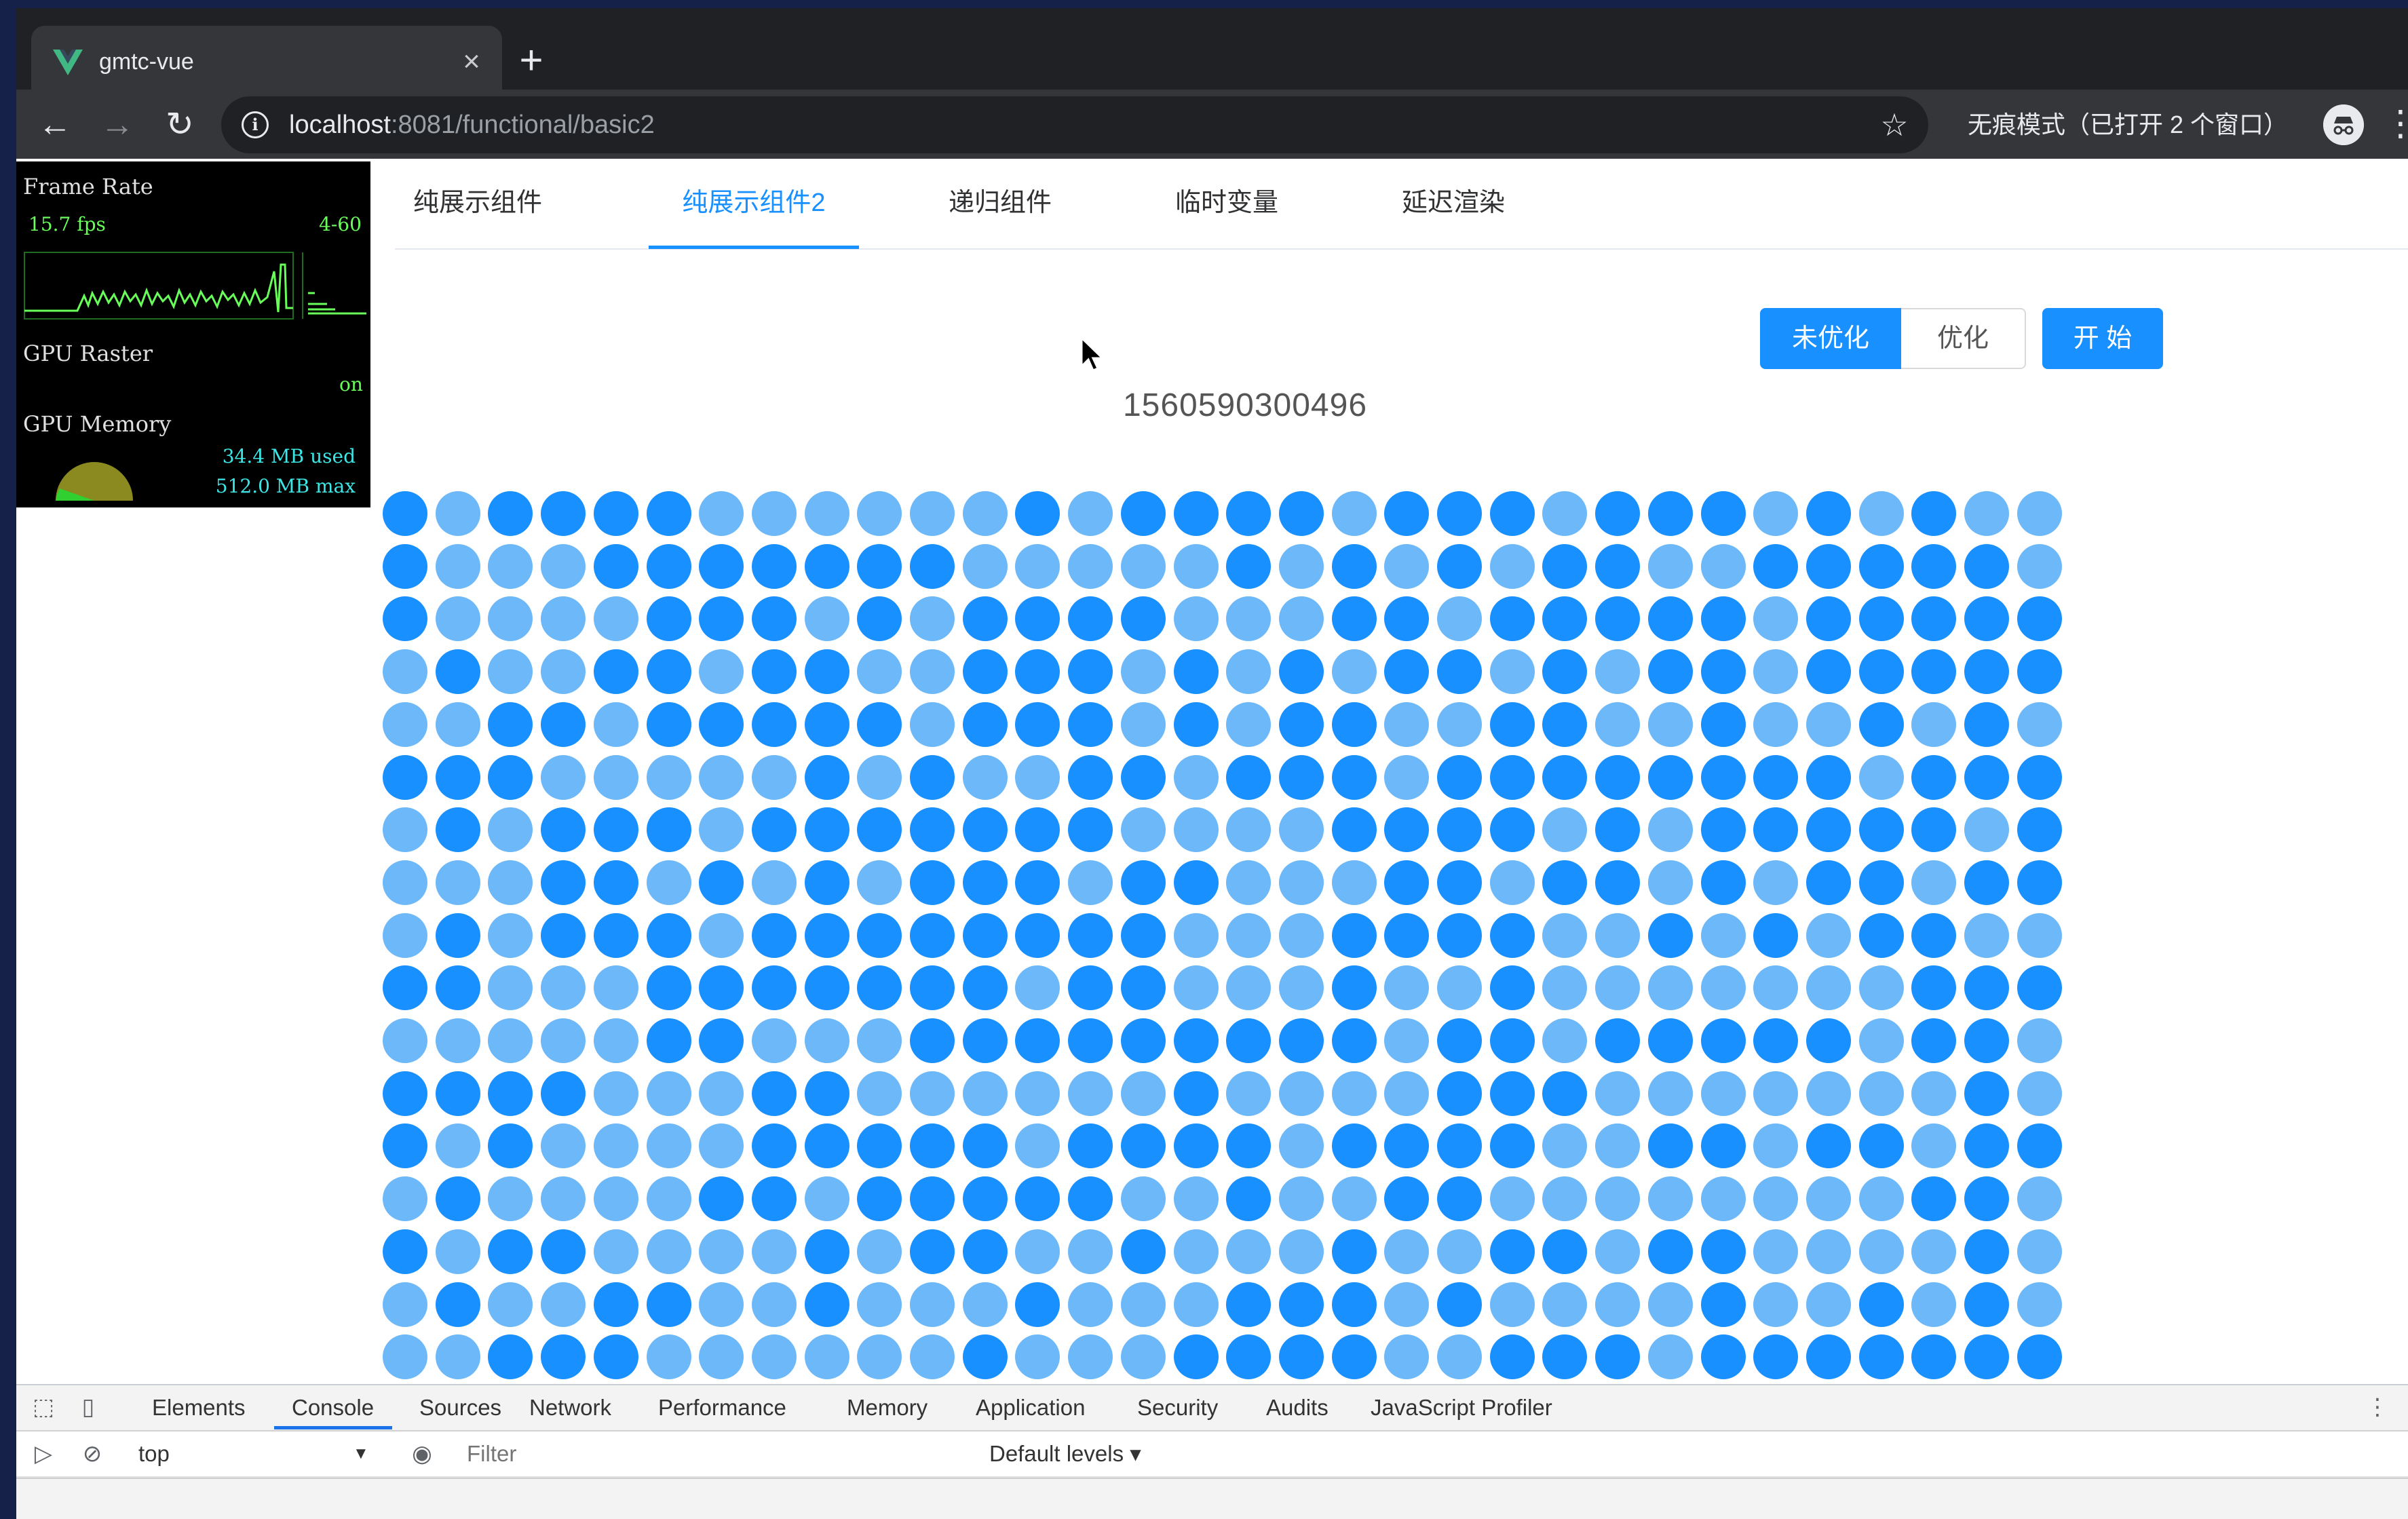 This screenshot has height=1519, width=2408. What do you see at coordinates (570, 1407) in the screenshot?
I see `devtools-tab-network: Network` at bounding box center [570, 1407].